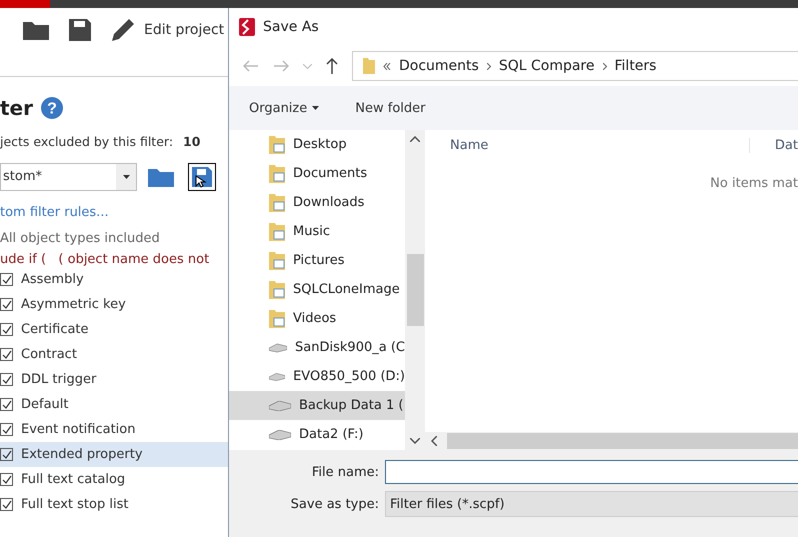 This screenshot has height=537, width=798. What do you see at coordinates (317, 405) in the screenshot?
I see `nav-item: Backup Data 1 (` at bounding box center [317, 405].